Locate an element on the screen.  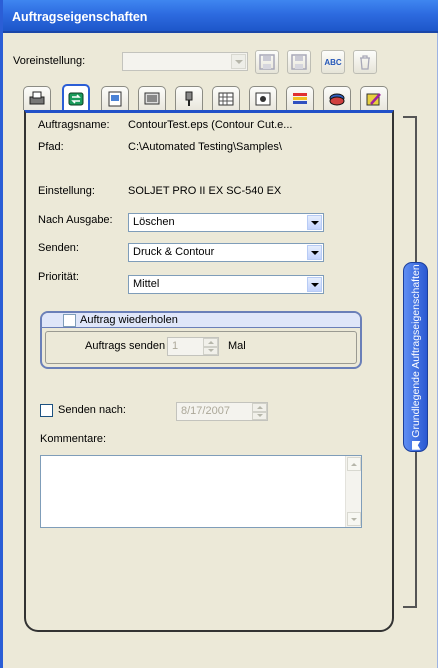
scroll-down-icon is located at coordinates (354, 519).